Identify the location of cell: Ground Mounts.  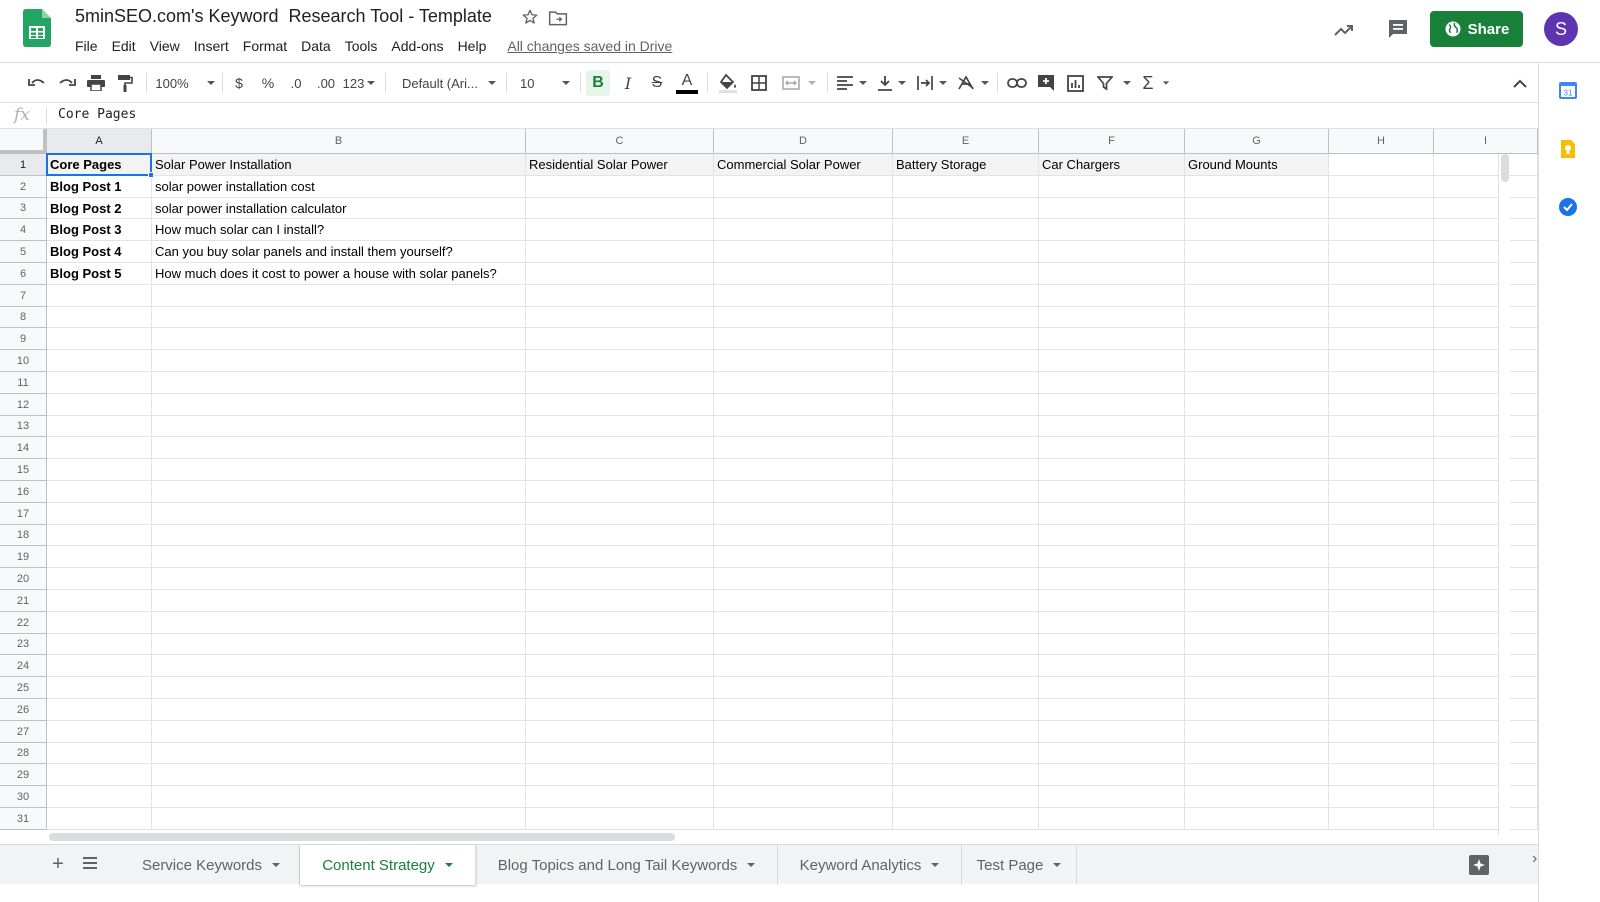
(1257, 165).